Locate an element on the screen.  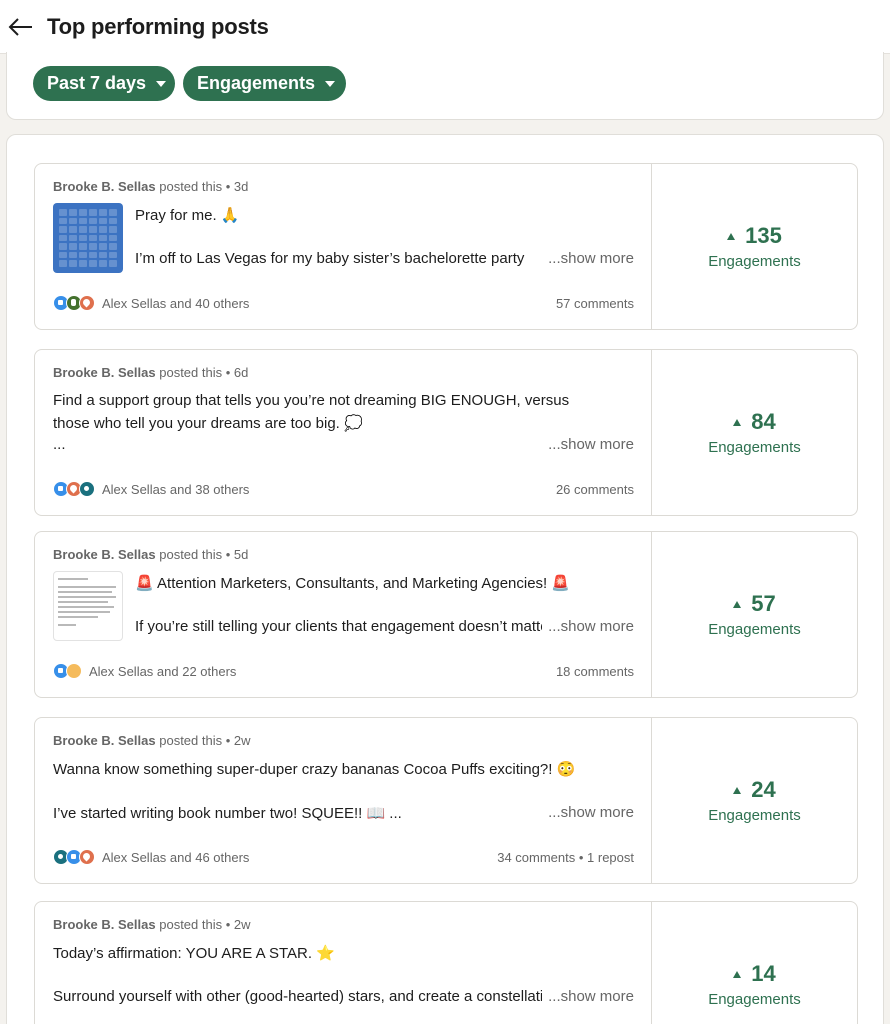
post-text-line: Pray for me. 🙏 is located at coordinates (187, 215).